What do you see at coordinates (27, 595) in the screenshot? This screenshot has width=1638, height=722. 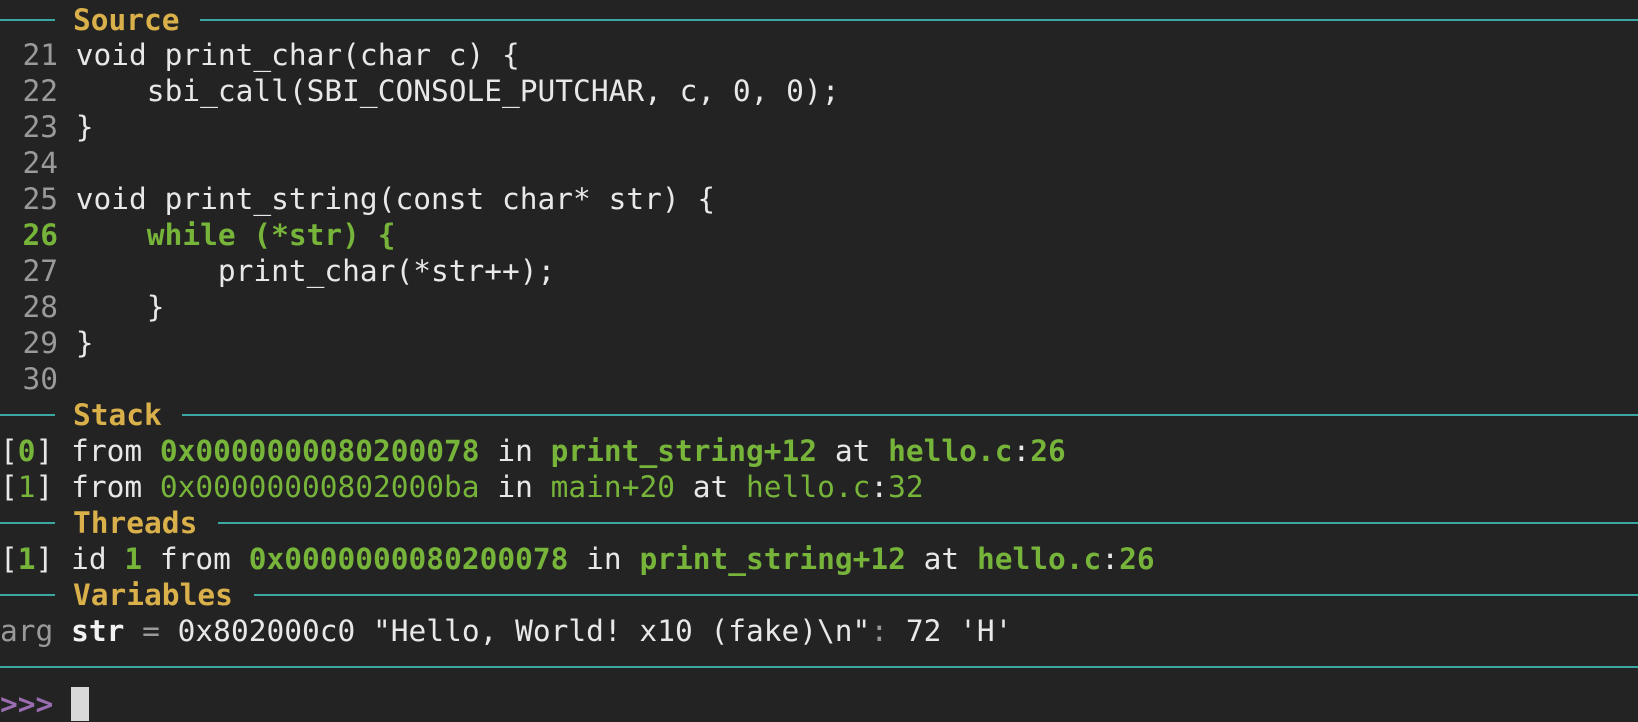 I see `variables-rule-left` at bounding box center [27, 595].